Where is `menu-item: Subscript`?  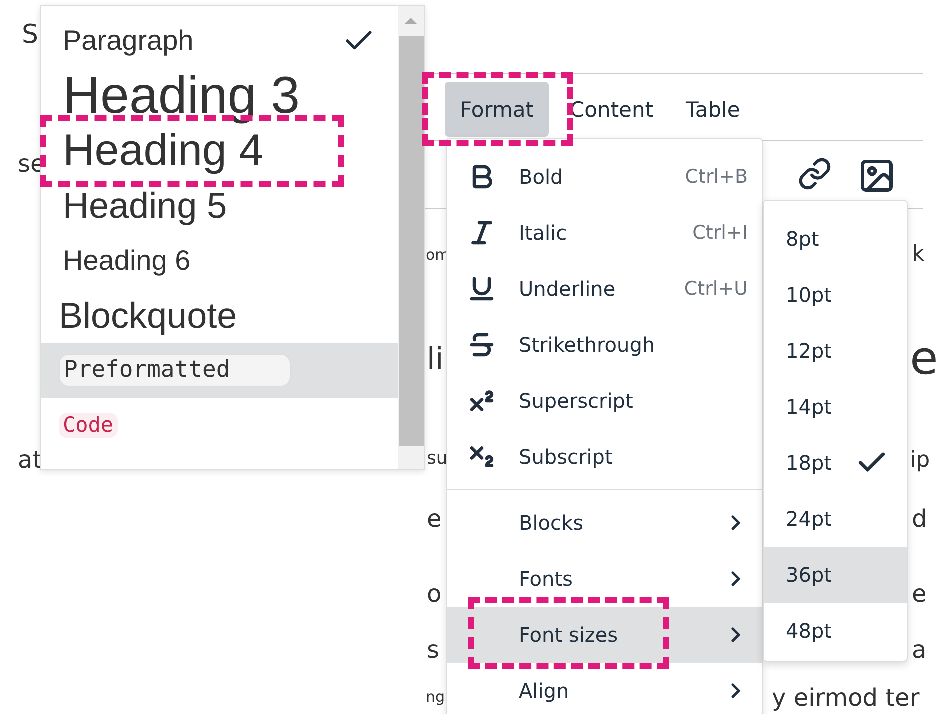
menu-item: Subscript is located at coordinates (604, 457).